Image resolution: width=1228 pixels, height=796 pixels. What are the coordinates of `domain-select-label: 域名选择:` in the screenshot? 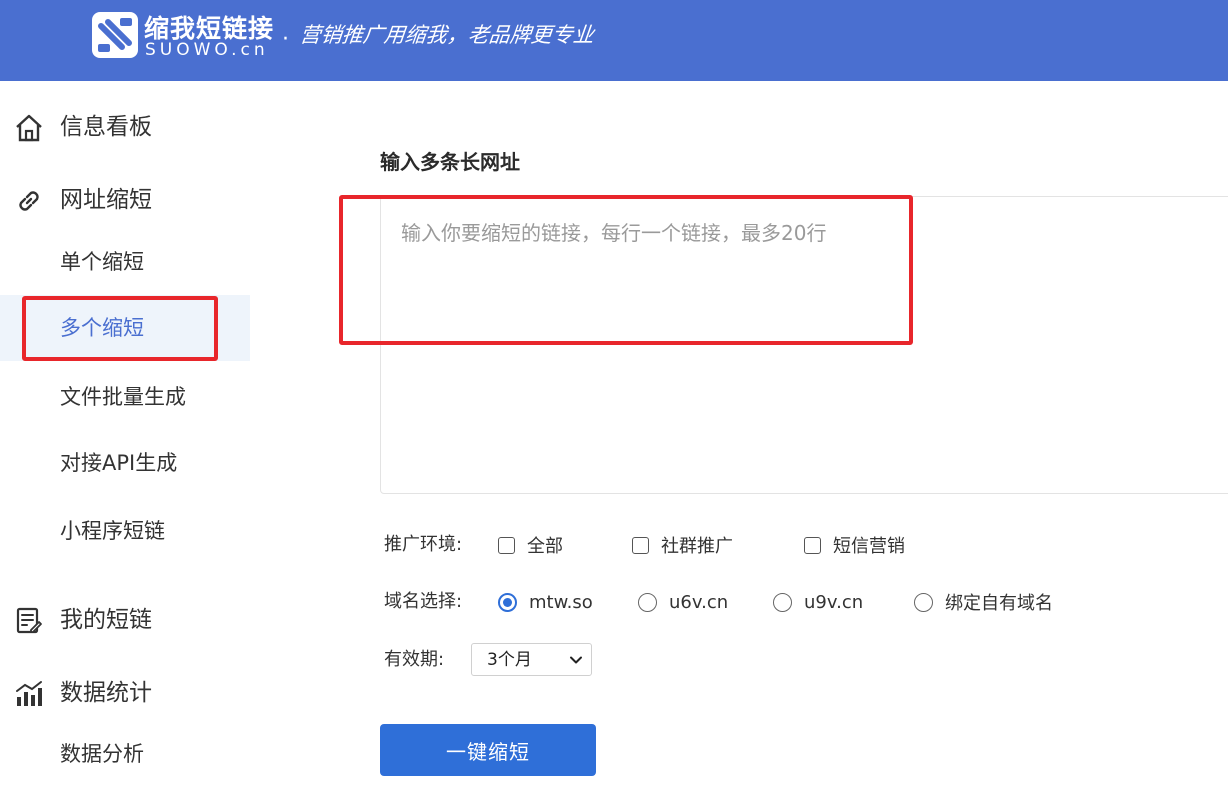 It's located at (423, 601).